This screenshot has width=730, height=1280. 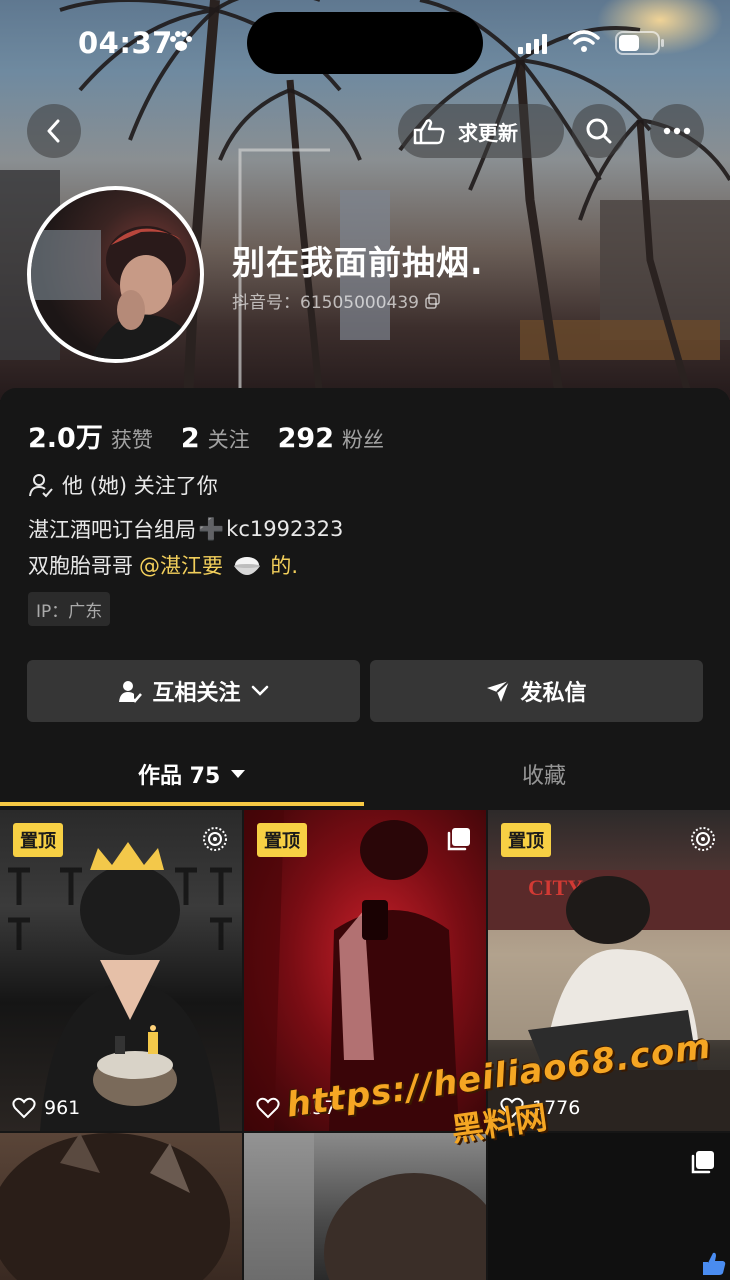 I want to click on bio-line-1-prefix: 湛江酒吧订台组局, so click(x=112, y=530).